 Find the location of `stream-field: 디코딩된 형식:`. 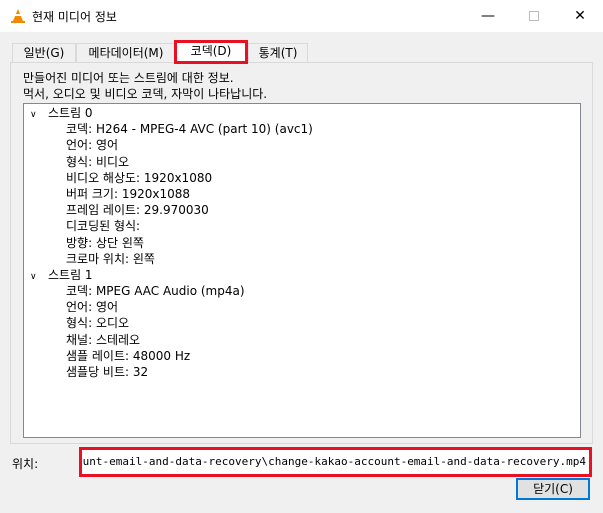

stream-field: 디코딩된 형식: is located at coordinates (103, 226).